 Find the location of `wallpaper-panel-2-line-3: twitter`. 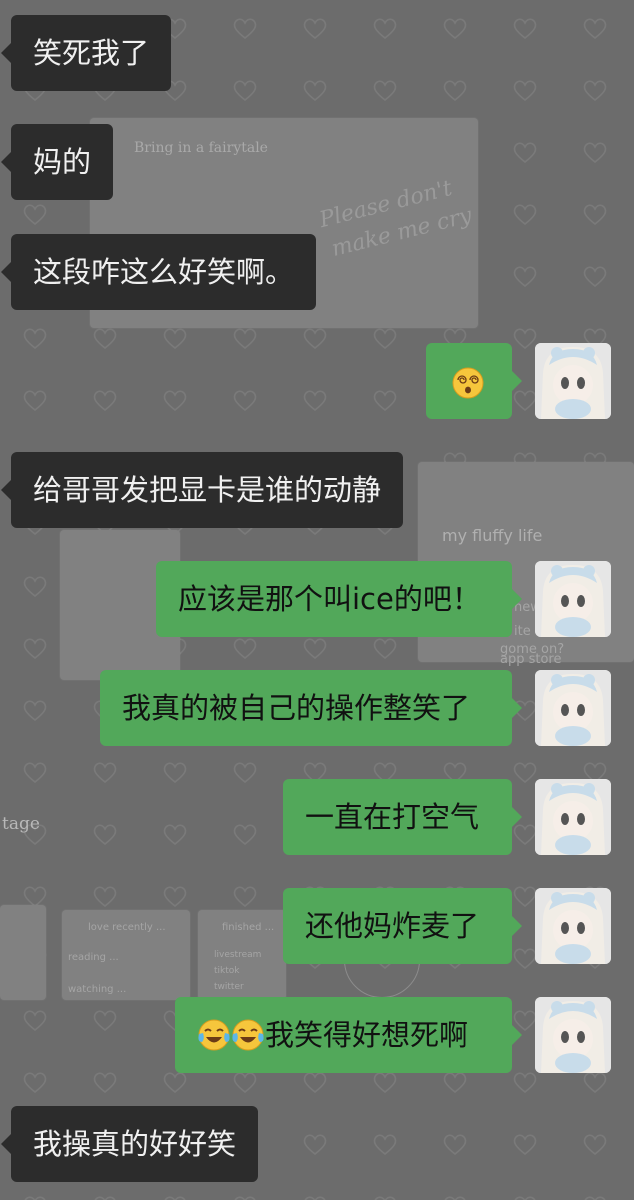

wallpaper-panel-2-line-3: twitter is located at coordinates (229, 987).